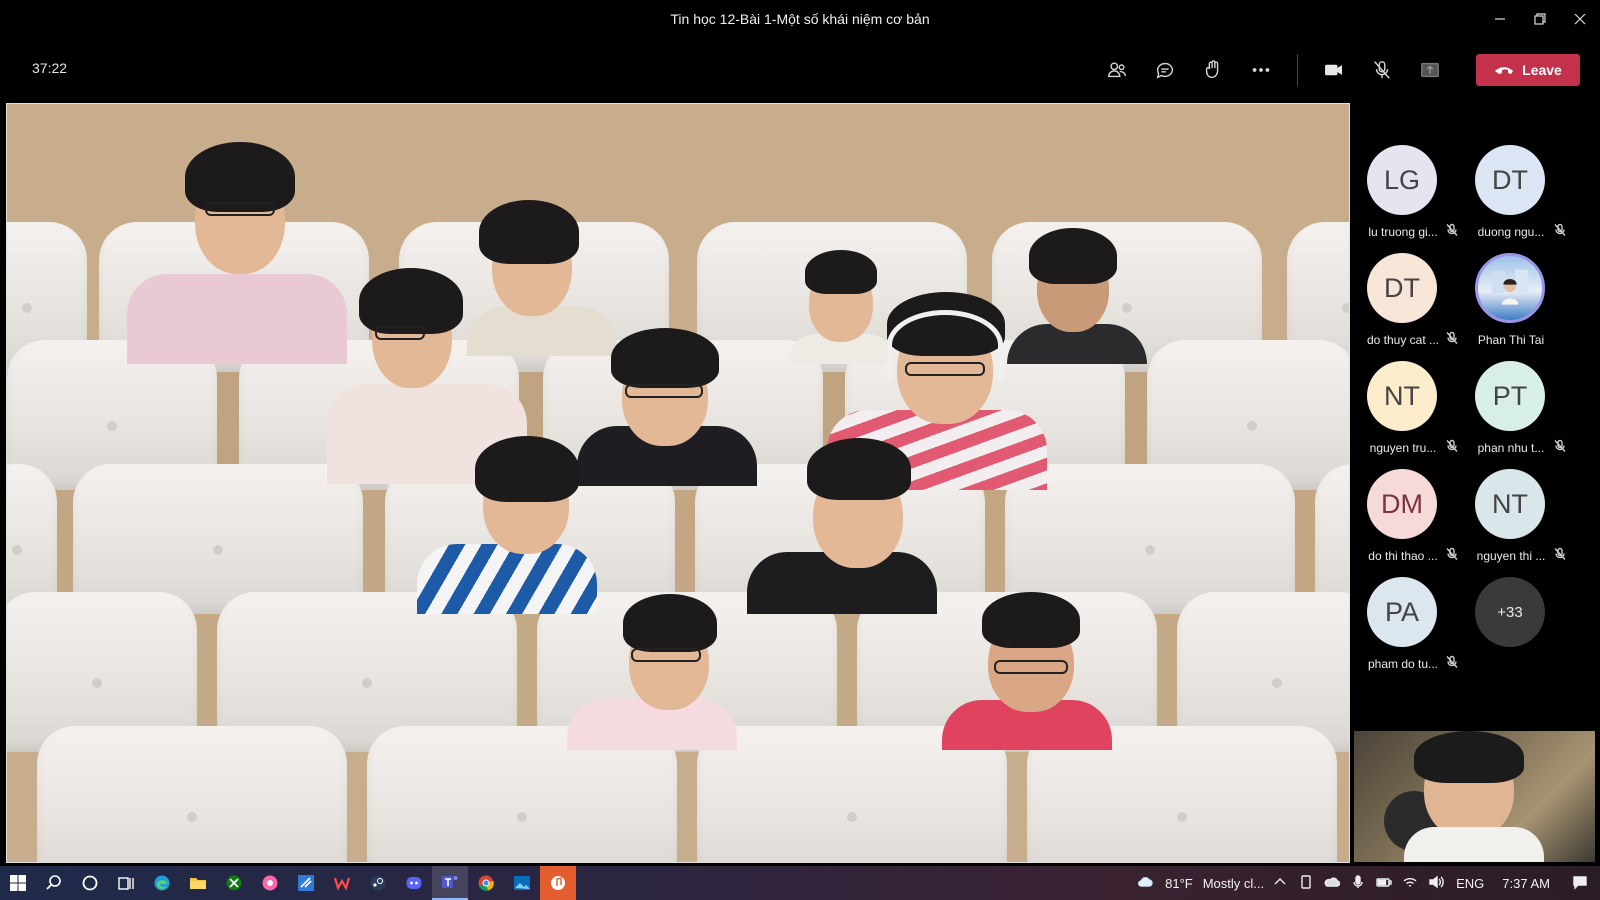 Image resolution: width=1600 pixels, height=900 pixels. Describe the element at coordinates (1437, 883) in the screenshot. I see `volume-icon` at that location.